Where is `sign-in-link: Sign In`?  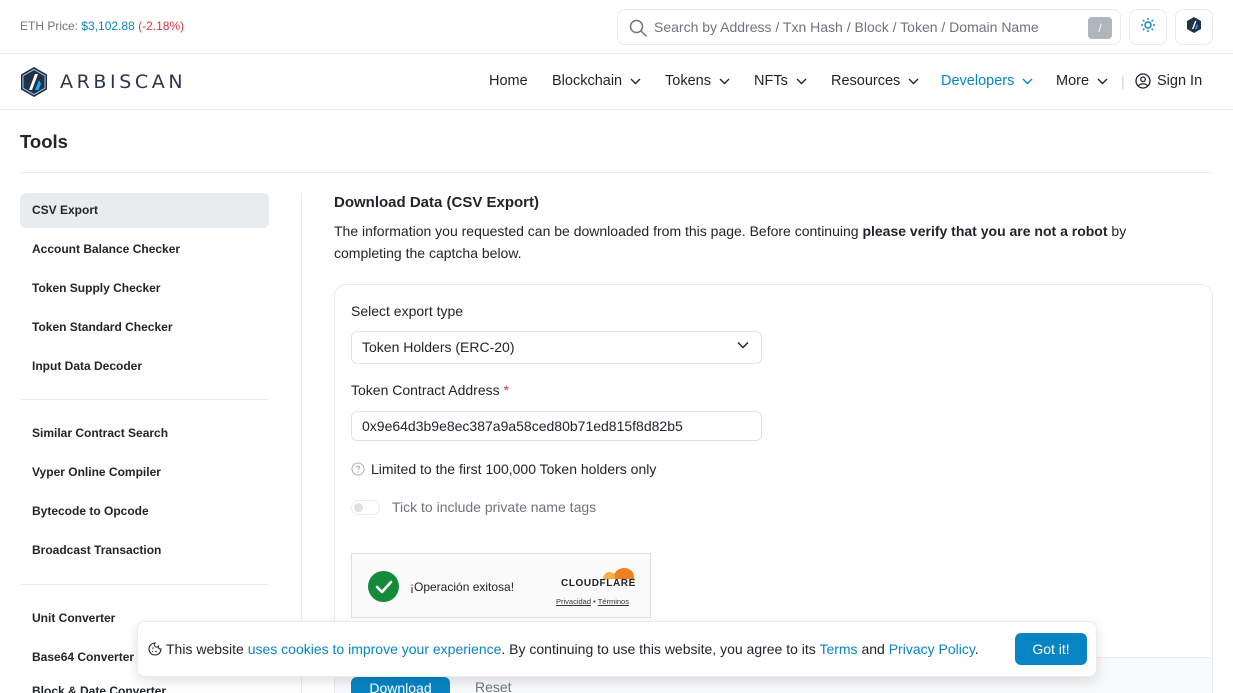
sign-in-link: Sign In is located at coordinates (1168, 81).